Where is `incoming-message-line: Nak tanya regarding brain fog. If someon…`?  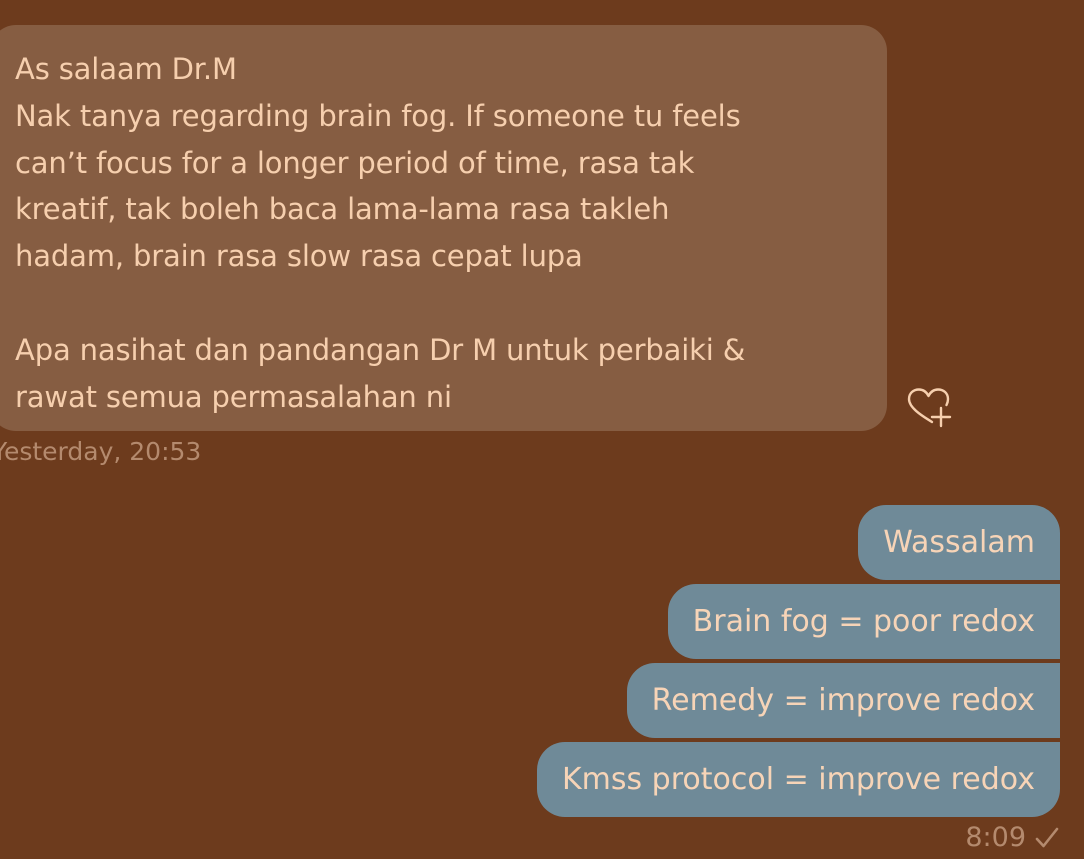
incoming-message-line: Nak tanya regarding brain fog. If someon… is located at coordinates (378, 115).